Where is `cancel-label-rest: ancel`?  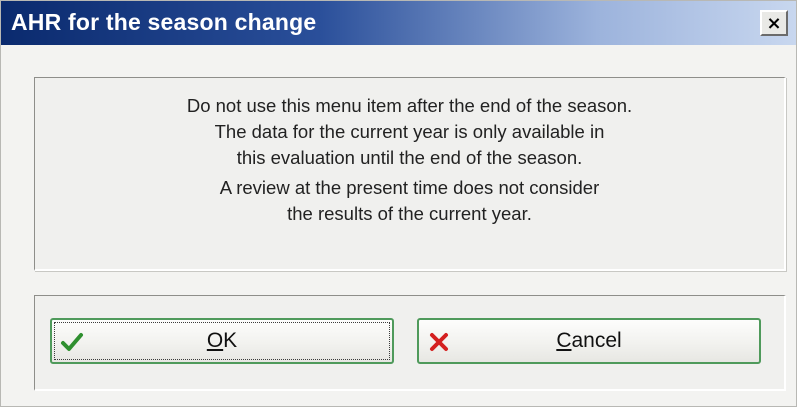
cancel-label-rest: ancel is located at coordinates (596, 340).